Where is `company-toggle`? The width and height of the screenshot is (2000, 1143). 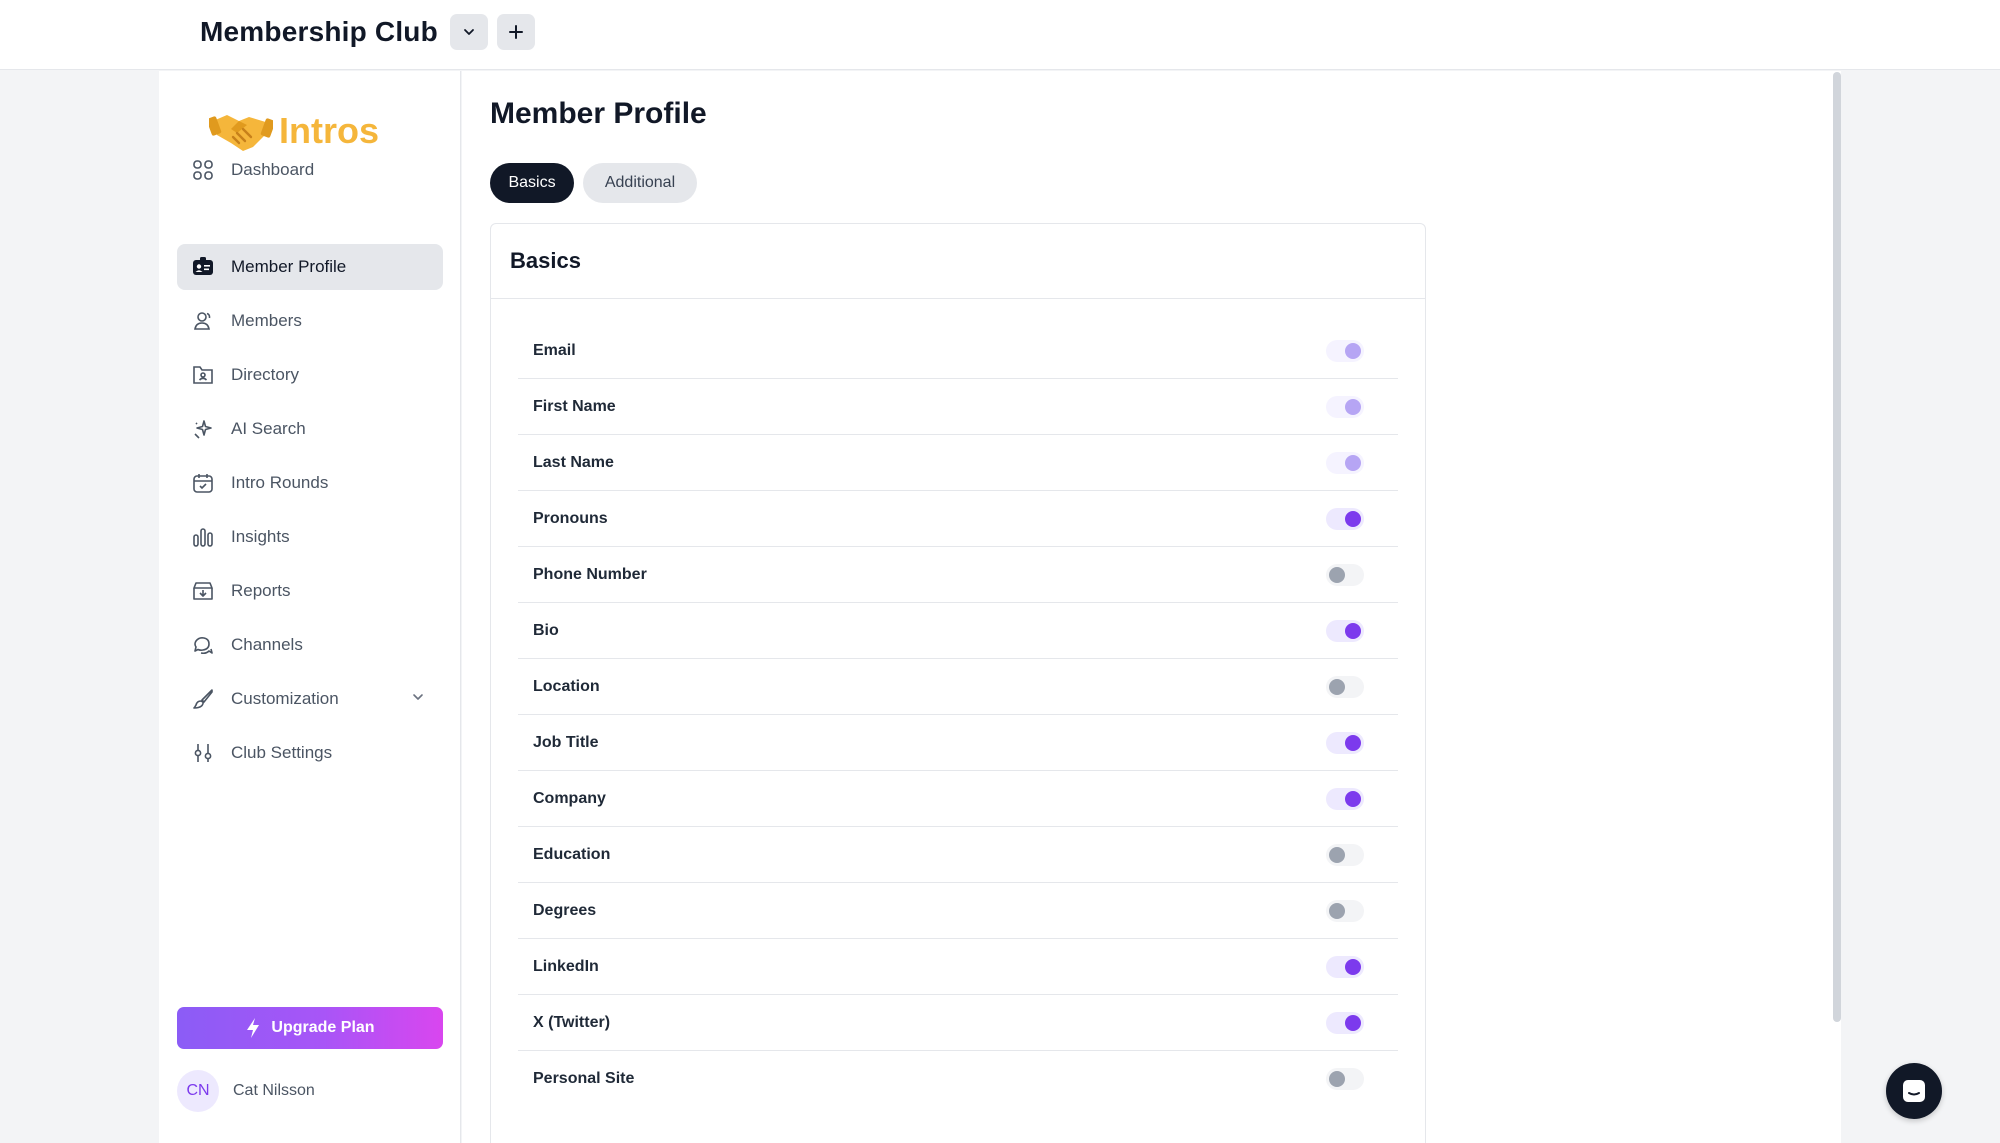
company-toggle is located at coordinates (1345, 799).